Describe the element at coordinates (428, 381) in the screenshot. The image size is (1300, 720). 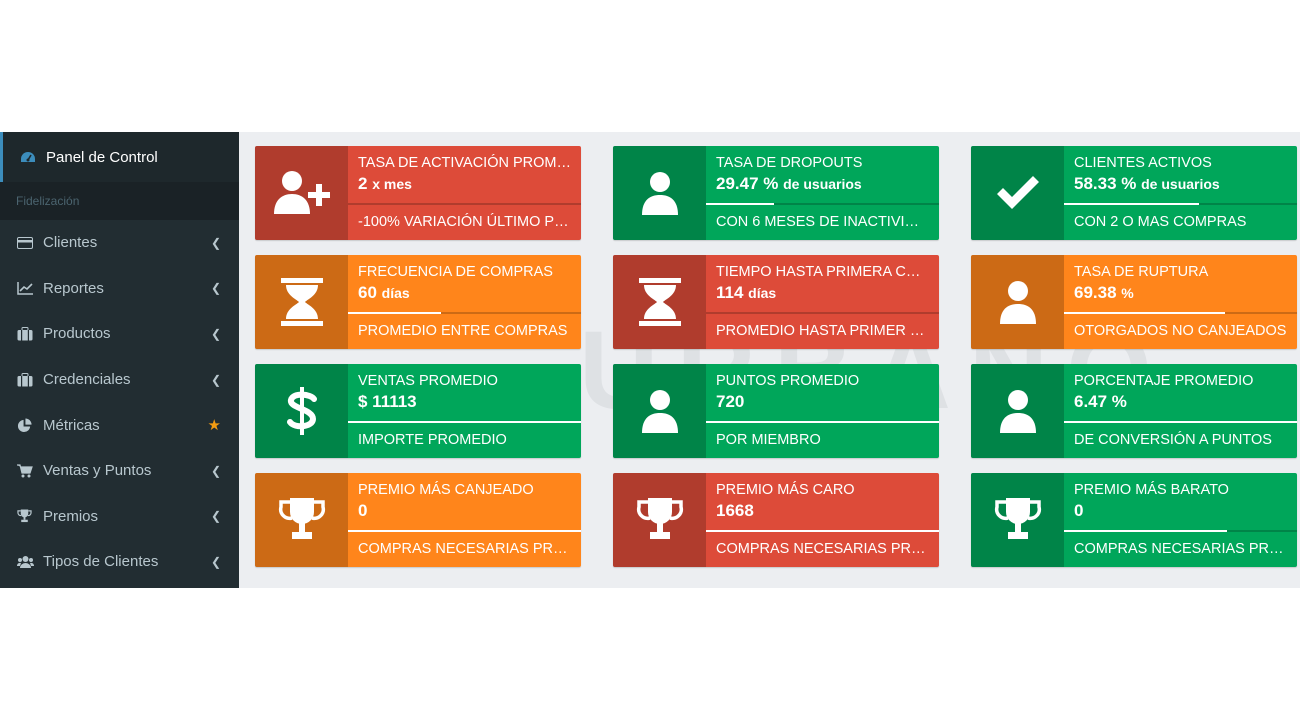
I see `info-box-title: VENTAS PROMEDIO` at that location.